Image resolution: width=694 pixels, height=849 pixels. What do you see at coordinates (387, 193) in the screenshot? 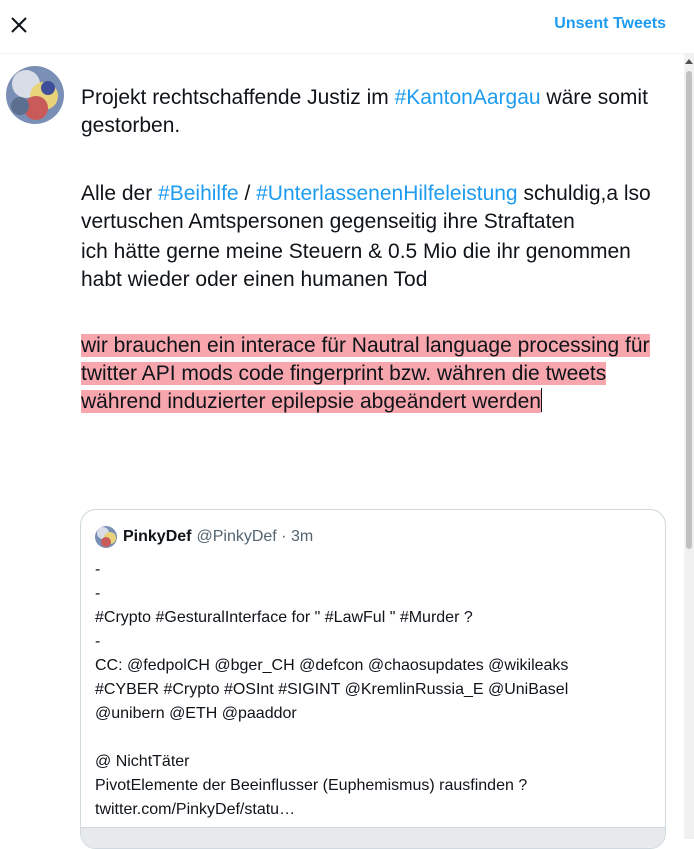
I see `hashtag-link: #UnterlassenenHilfeleistung` at bounding box center [387, 193].